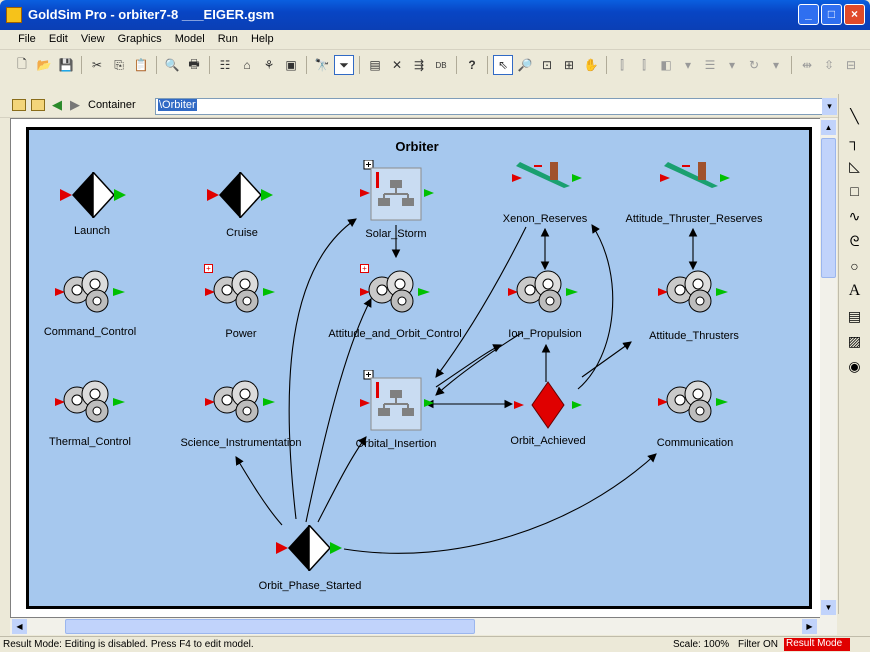 The height and width of the screenshot is (652, 870). Describe the element at coordinates (397, 65) in the screenshot. I see `run-settings-icon: ✕` at that location.